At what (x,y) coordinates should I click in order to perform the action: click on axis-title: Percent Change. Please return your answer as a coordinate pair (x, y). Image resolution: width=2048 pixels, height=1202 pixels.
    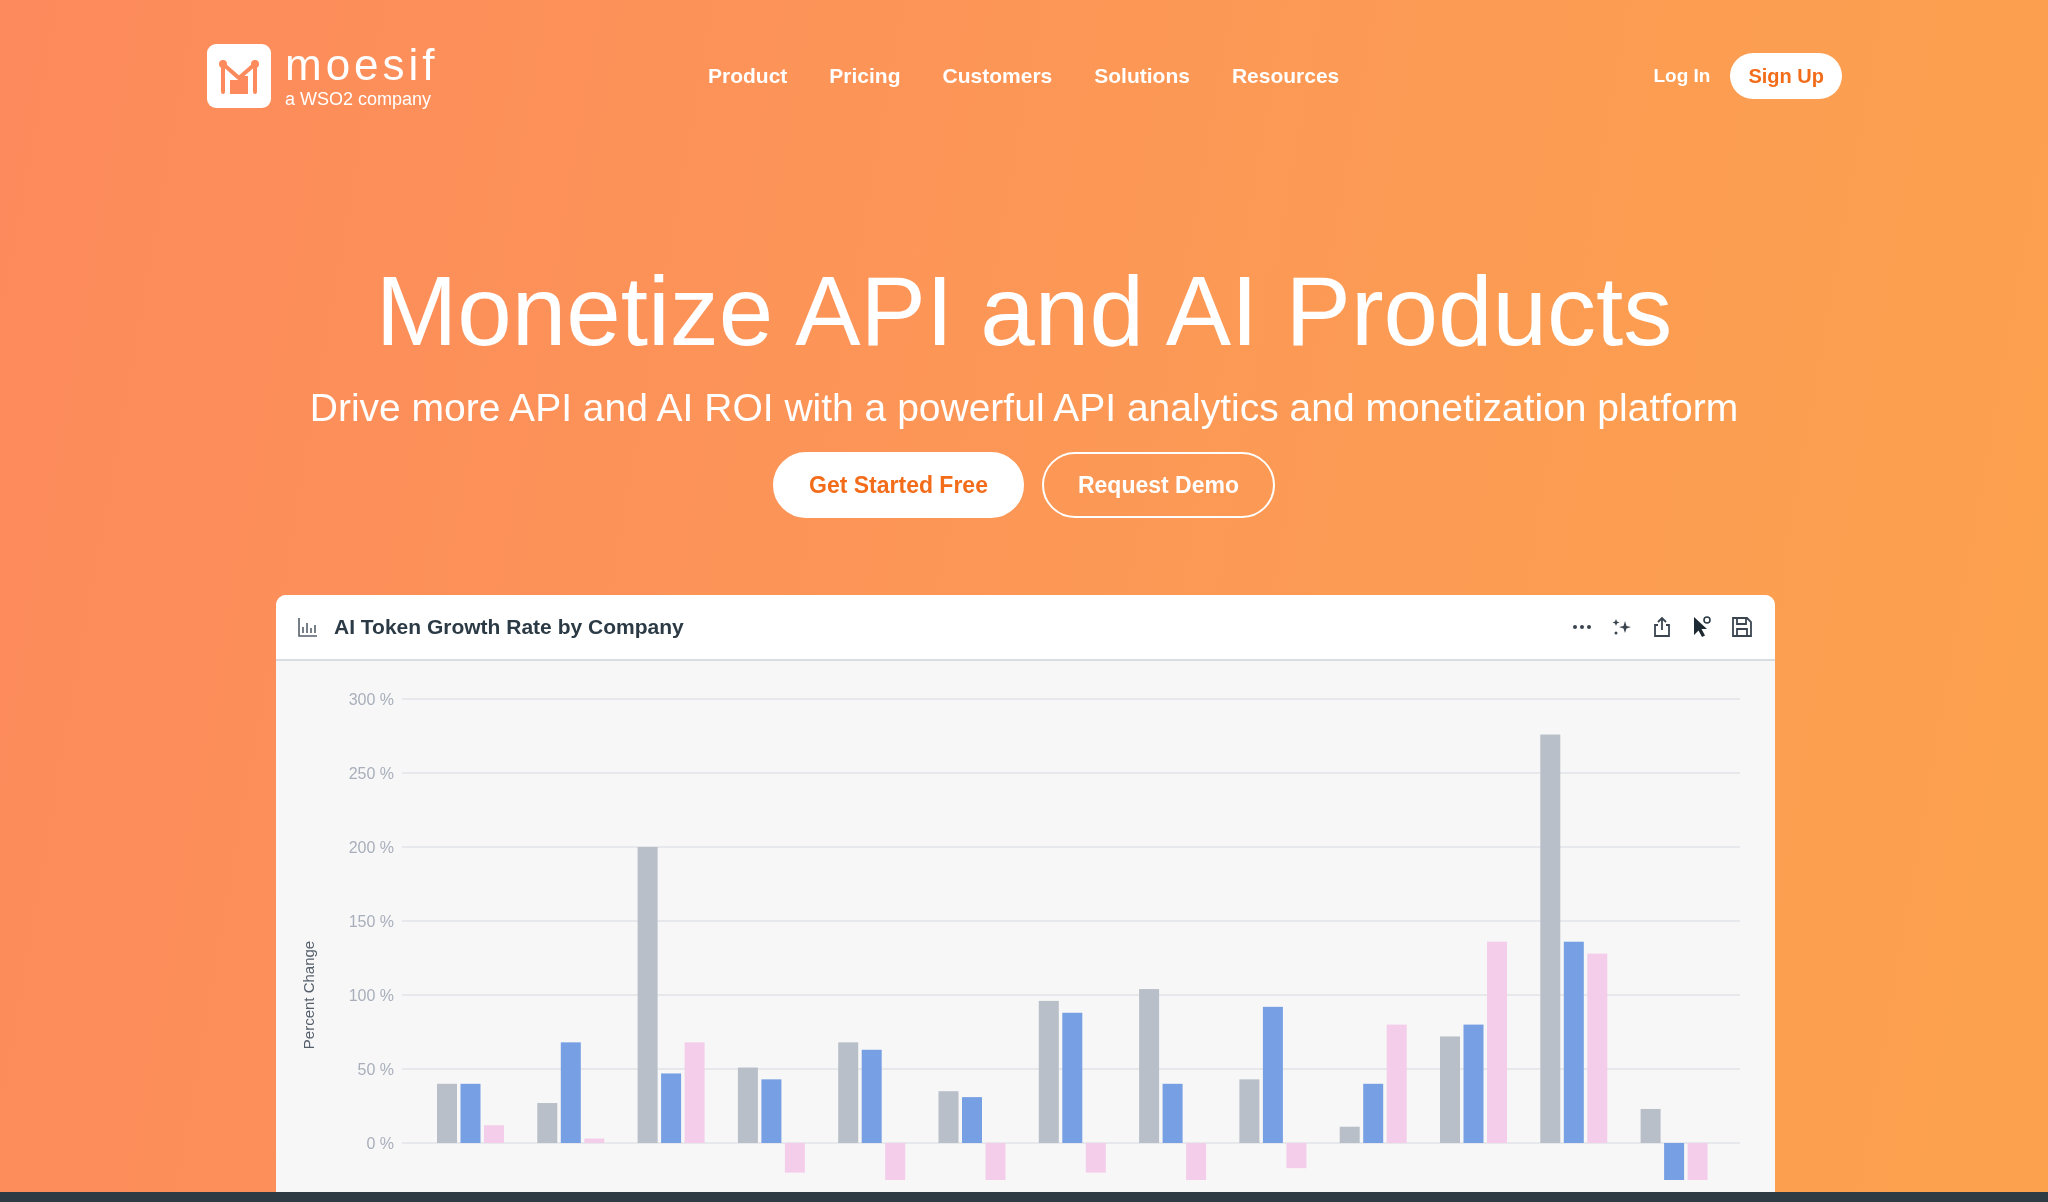
    Looking at the image, I should click on (308, 995).